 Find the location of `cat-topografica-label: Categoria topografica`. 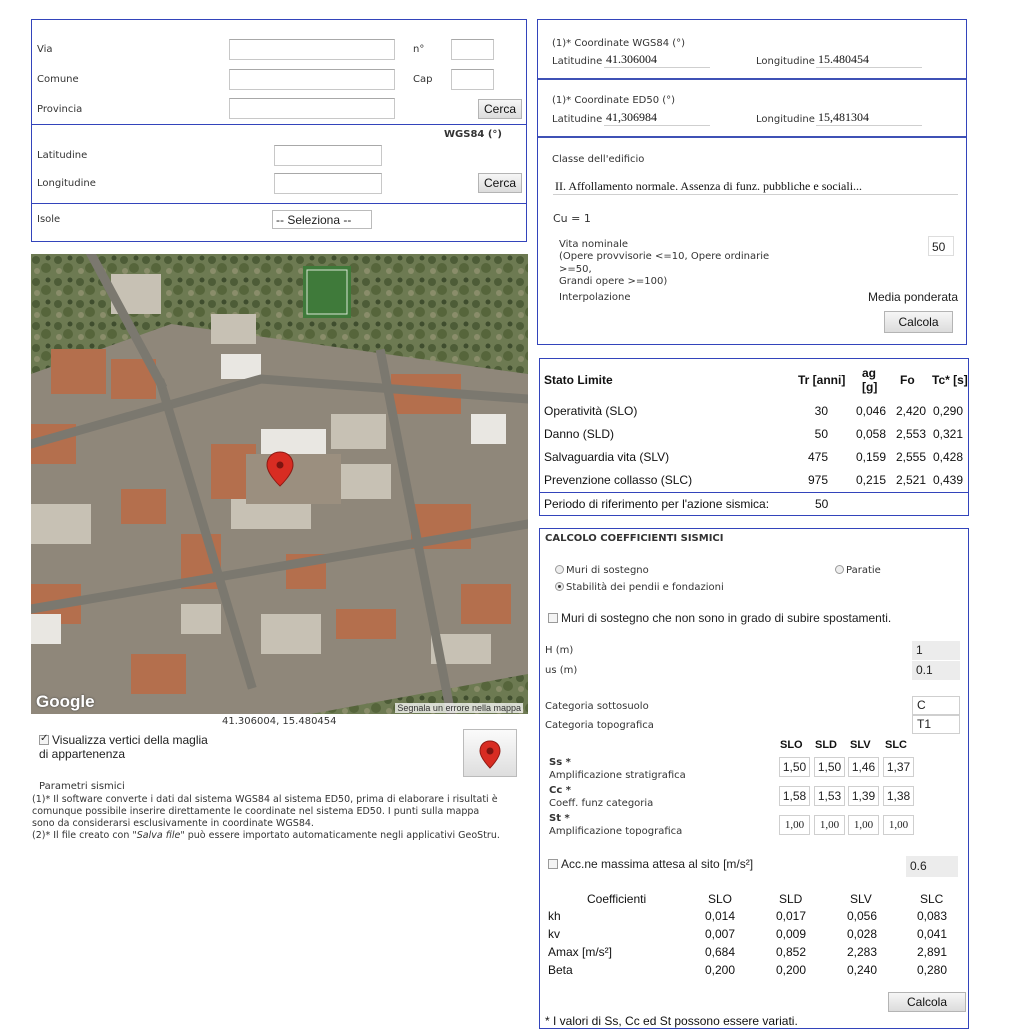

cat-topografica-label: Categoria topografica is located at coordinates (599, 725).